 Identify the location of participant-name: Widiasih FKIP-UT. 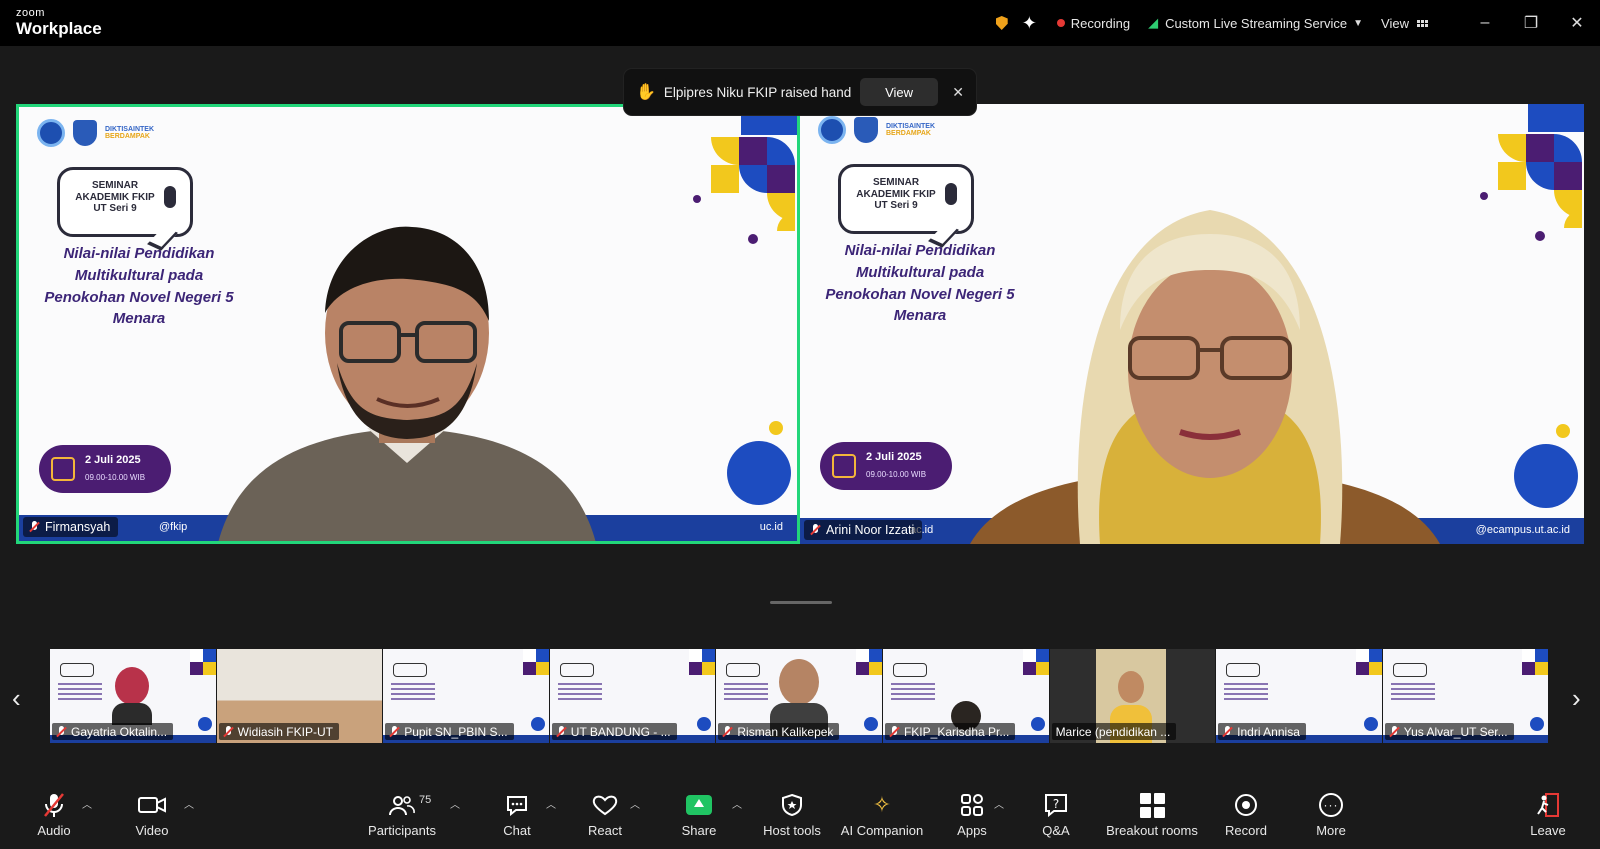
(285, 731).